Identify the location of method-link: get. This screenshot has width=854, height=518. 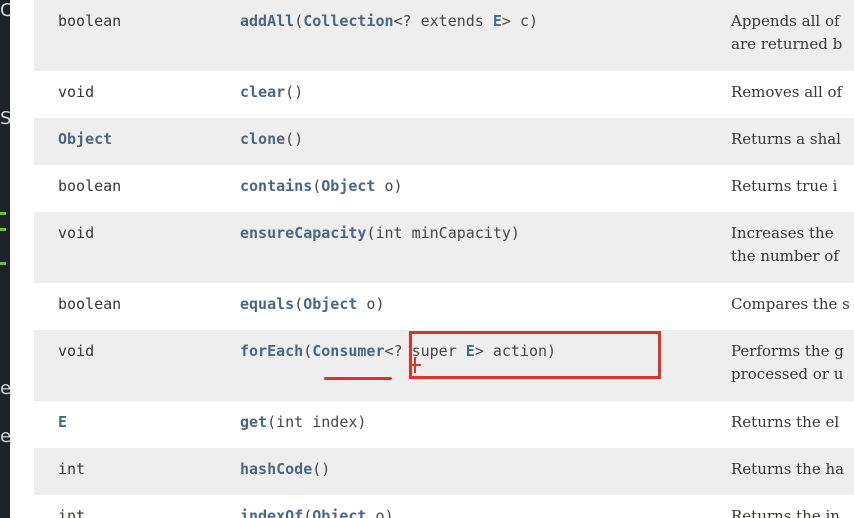
(253, 422).